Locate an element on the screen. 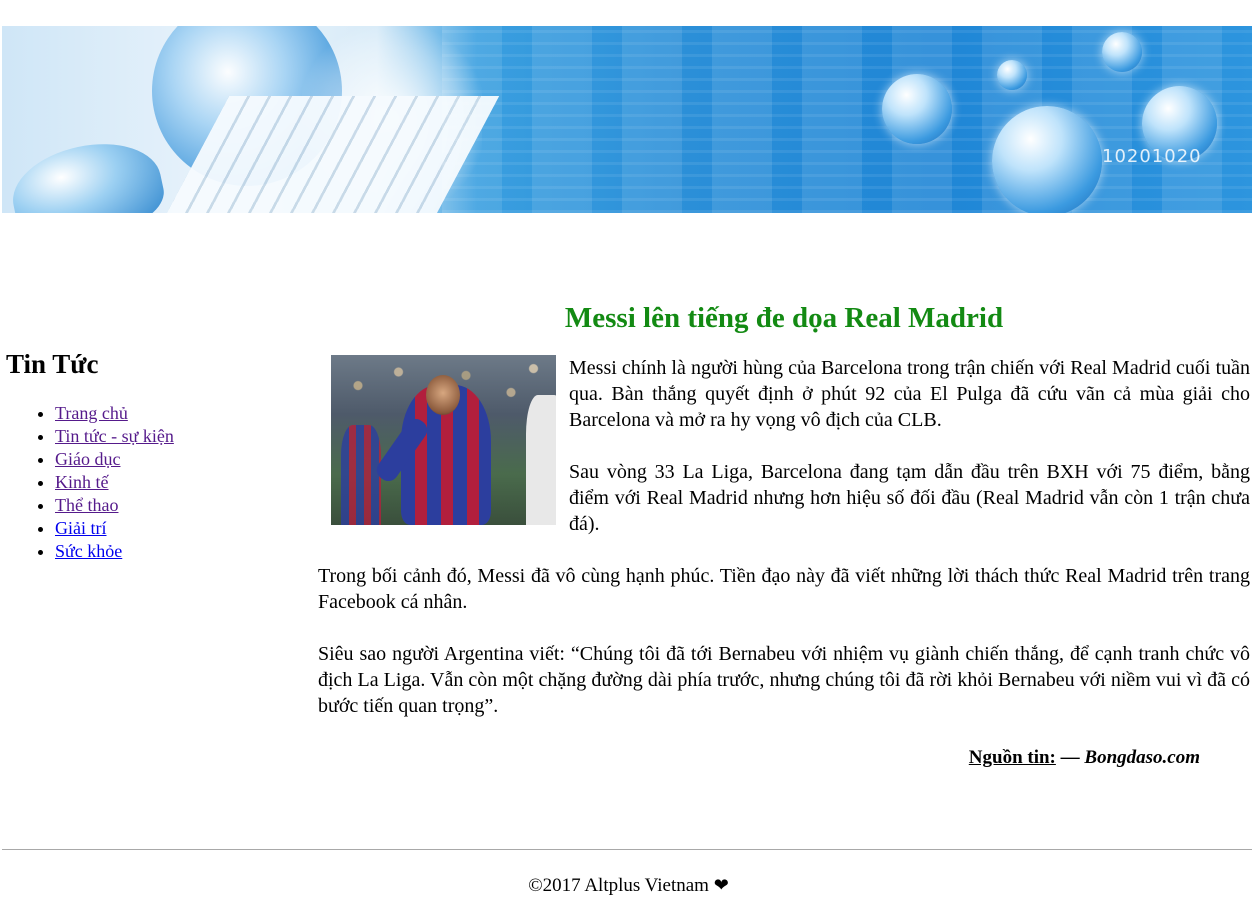  photo-teammate is located at coordinates (361, 475).